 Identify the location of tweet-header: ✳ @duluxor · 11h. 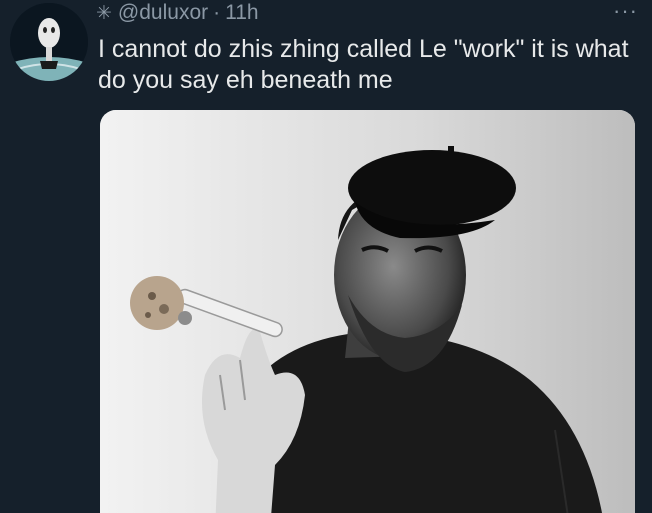
(177, 13).